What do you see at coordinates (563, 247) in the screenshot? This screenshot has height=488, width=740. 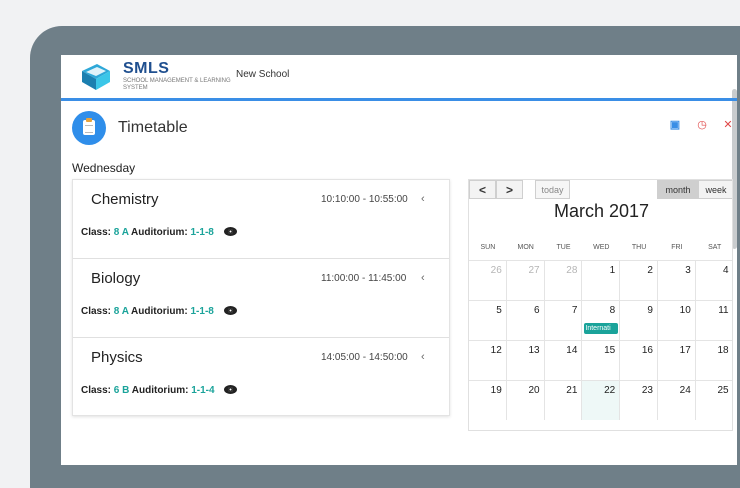 I see `weekday-label: TUE` at bounding box center [563, 247].